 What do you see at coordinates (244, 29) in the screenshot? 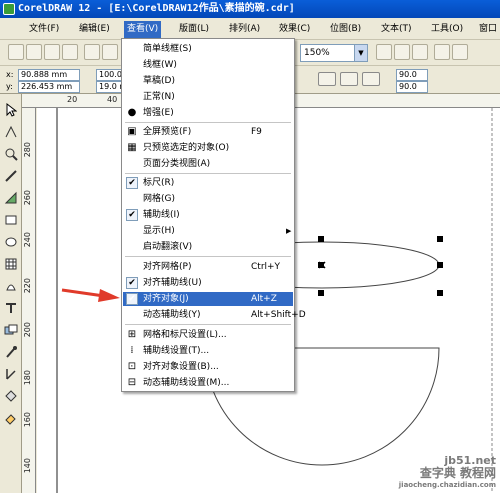
I see `menu-arrange: 排列(A)` at bounding box center [244, 29].